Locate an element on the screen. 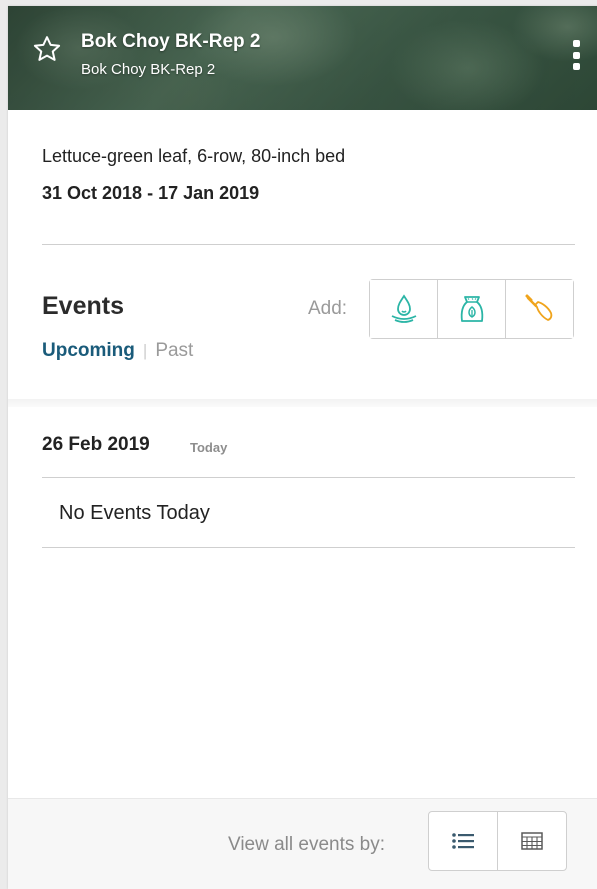 Image resolution: width=597 pixels, height=889 pixels. date-range: 31 Oct 2018 - 17 Jan 2019 is located at coordinates (151, 193).